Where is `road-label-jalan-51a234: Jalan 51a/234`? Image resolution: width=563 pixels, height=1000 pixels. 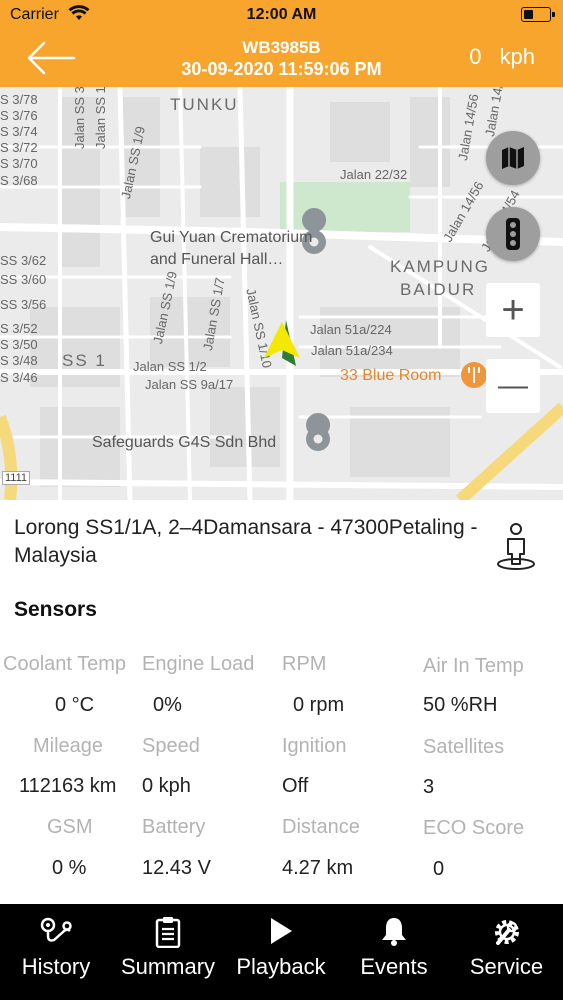 road-label-jalan-51a234: Jalan 51a/234 is located at coordinates (352, 350).